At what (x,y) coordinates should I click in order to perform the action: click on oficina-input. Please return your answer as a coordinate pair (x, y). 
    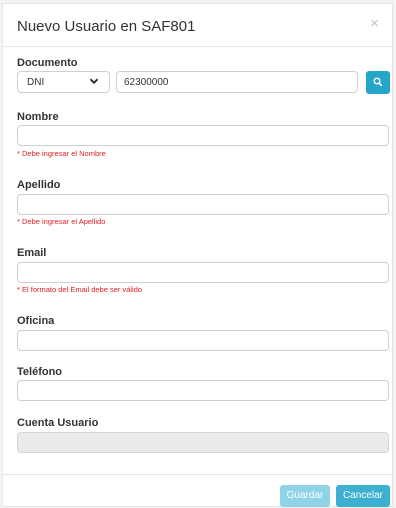
    Looking at the image, I should click on (203, 340).